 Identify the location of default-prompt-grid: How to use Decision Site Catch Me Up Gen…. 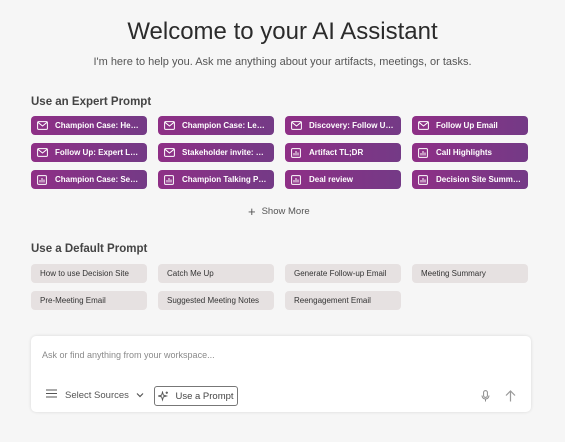
(279, 287).